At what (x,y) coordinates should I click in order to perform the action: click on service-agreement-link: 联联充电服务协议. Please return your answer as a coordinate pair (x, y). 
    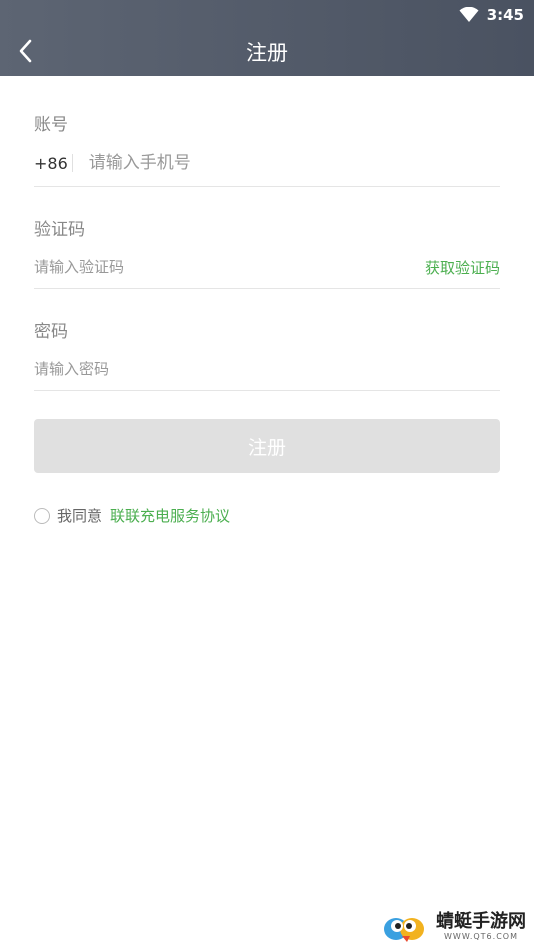
    Looking at the image, I should click on (170, 515).